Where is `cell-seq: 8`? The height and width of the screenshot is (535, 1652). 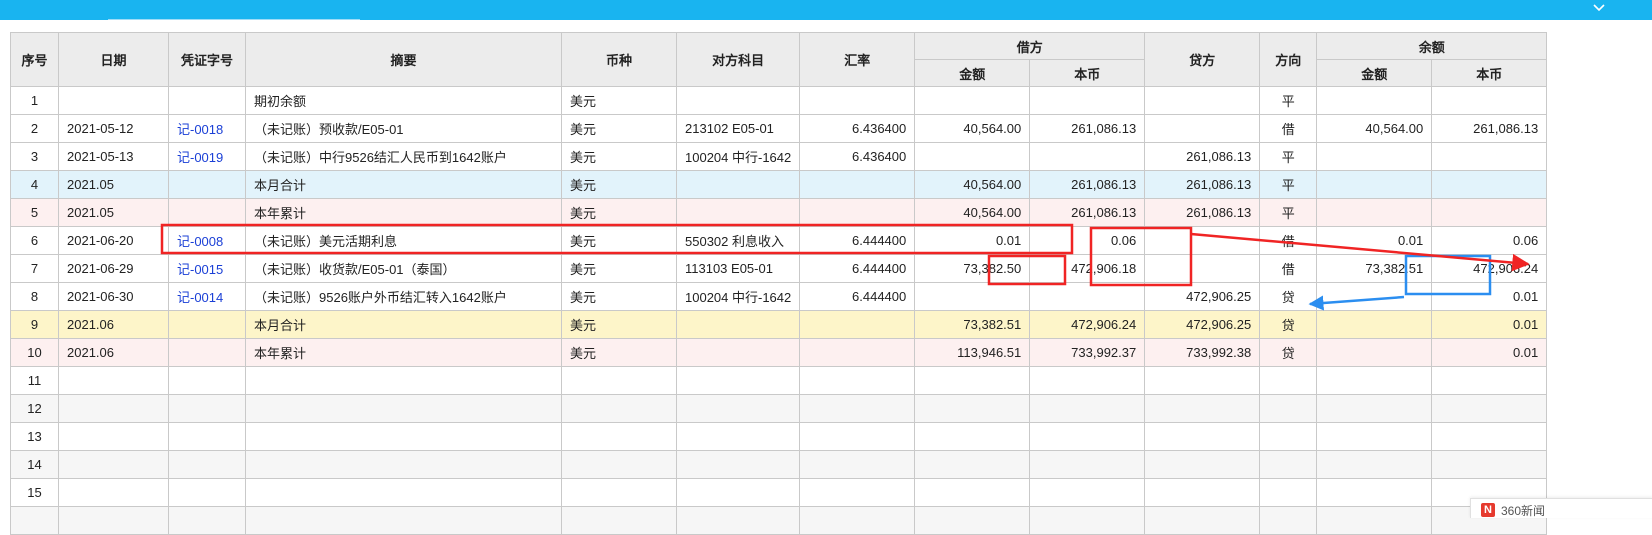
cell-seq: 8 is located at coordinates (34, 296).